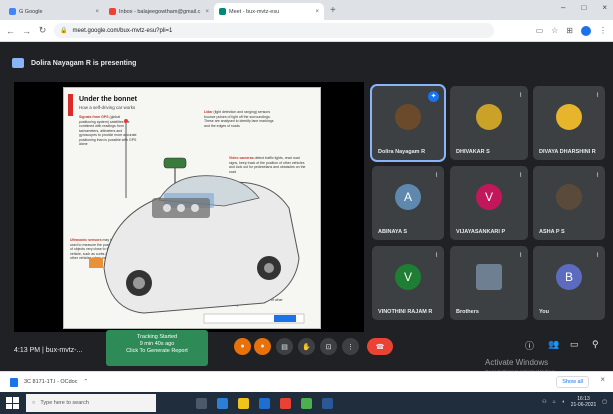 This screenshot has height=414, width=613. I want to click on participant-name: ASHA P S, so click(552, 232).